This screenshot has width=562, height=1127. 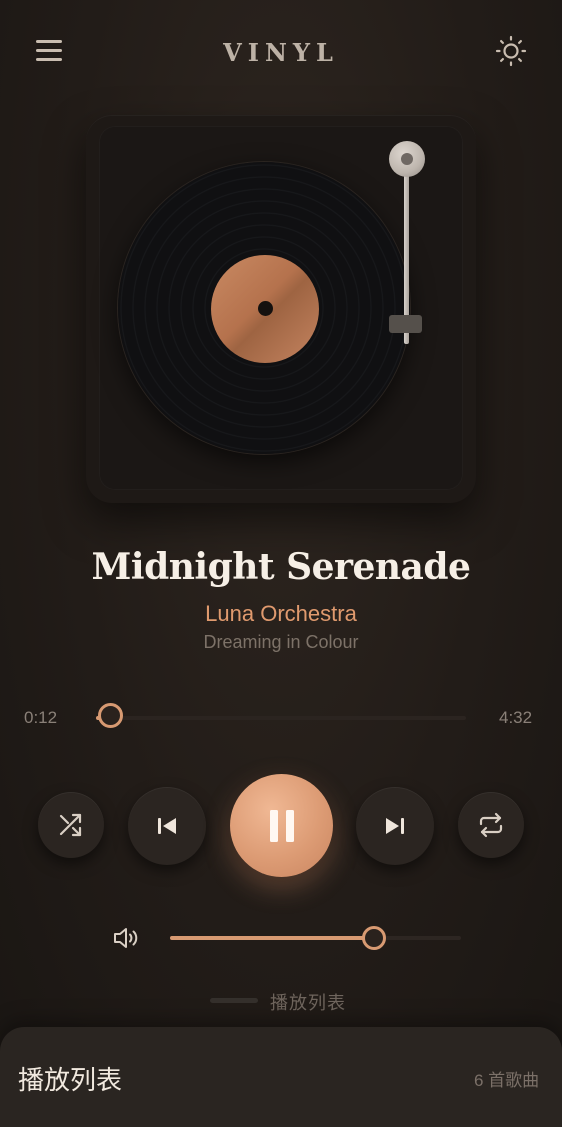 I want to click on repeat-icon, so click(x=491, y=825).